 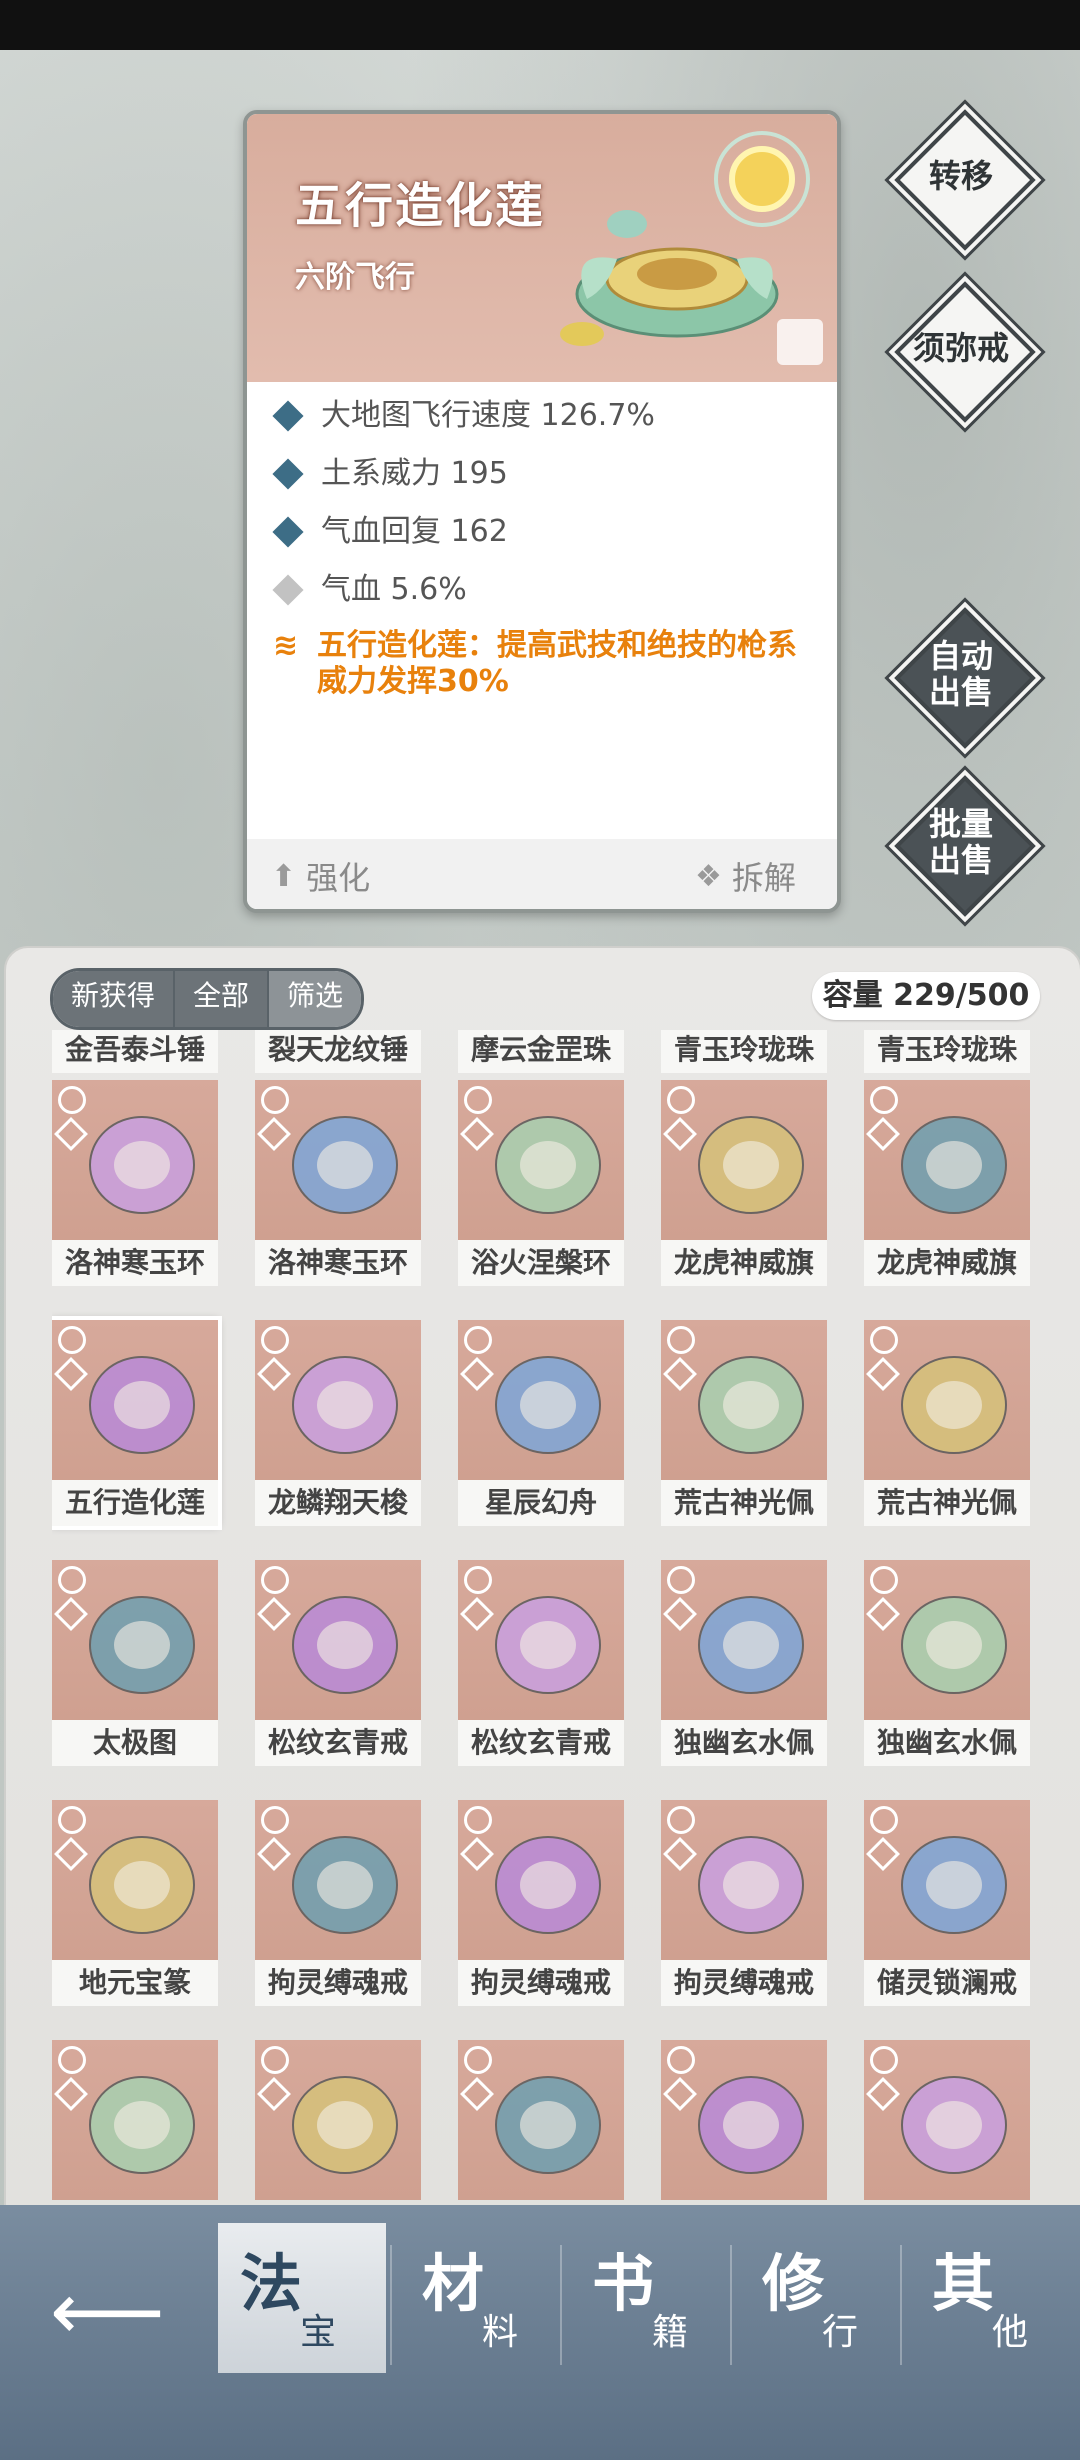 What do you see at coordinates (394, 589) in the screenshot?
I see `stat-text: 气血 5.6%` at bounding box center [394, 589].